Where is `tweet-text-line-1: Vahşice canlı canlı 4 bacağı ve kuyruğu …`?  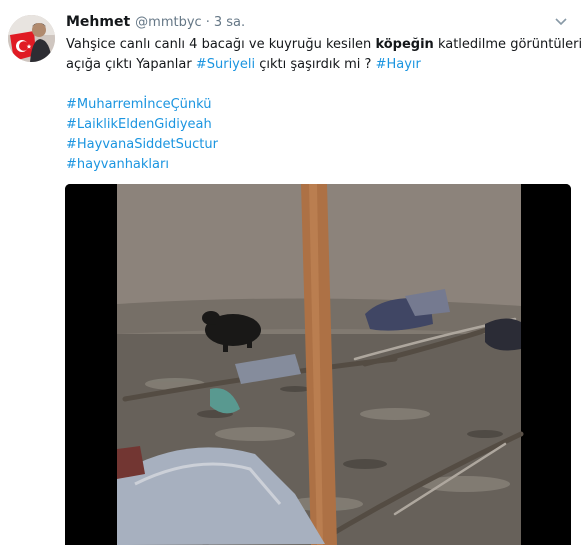 tweet-text-line-1: Vahşice canlı canlı 4 bacağı ve kuyruğu … is located at coordinates (323, 44).